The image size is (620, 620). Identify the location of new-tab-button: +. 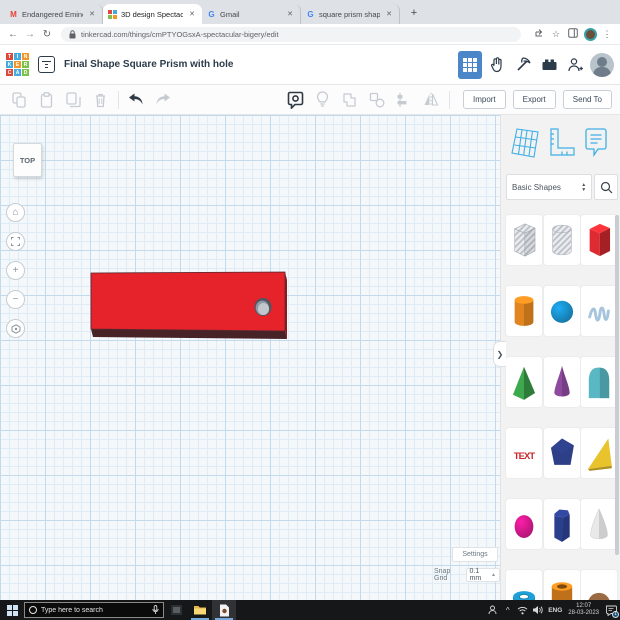
(414, 14).